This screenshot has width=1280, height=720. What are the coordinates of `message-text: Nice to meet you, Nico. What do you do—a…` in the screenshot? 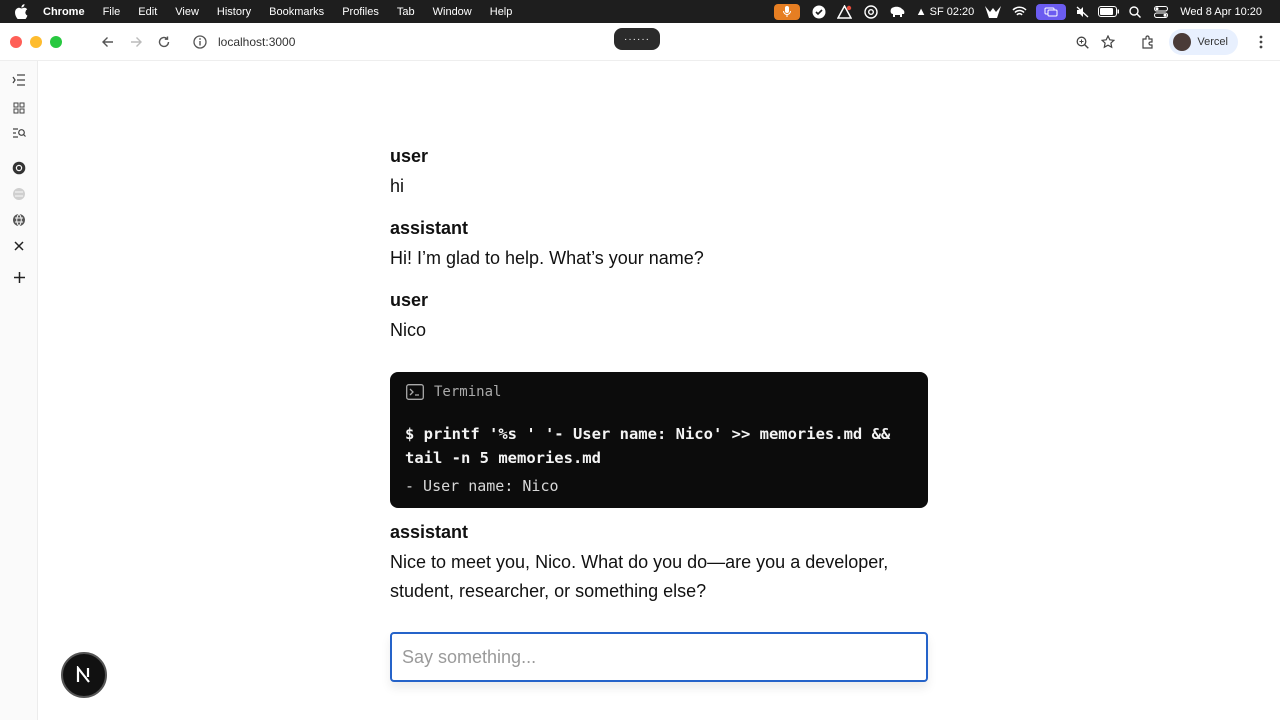 It's located at (639, 576).